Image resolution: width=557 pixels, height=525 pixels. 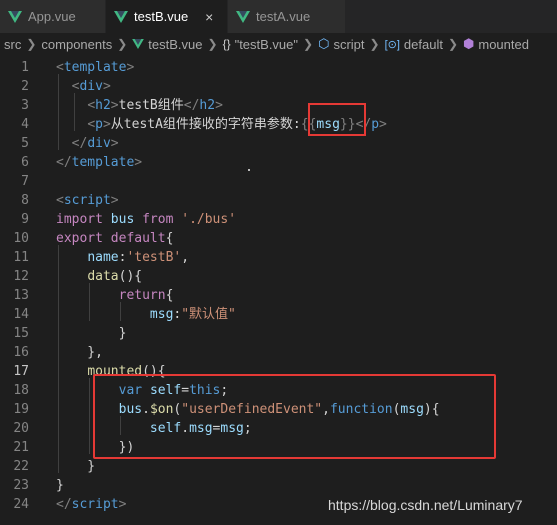 I want to click on code-token: {, so click(x=169, y=238).